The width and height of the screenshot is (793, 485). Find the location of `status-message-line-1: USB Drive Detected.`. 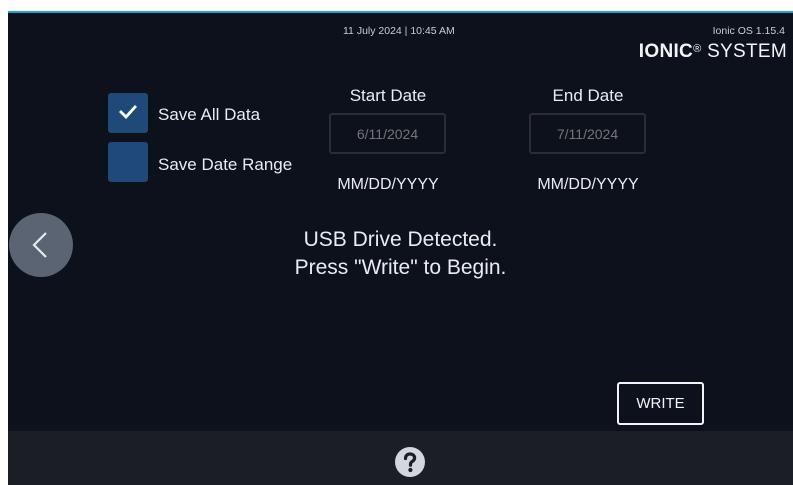

status-message-line-1: USB Drive Detected. is located at coordinates (400, 239).